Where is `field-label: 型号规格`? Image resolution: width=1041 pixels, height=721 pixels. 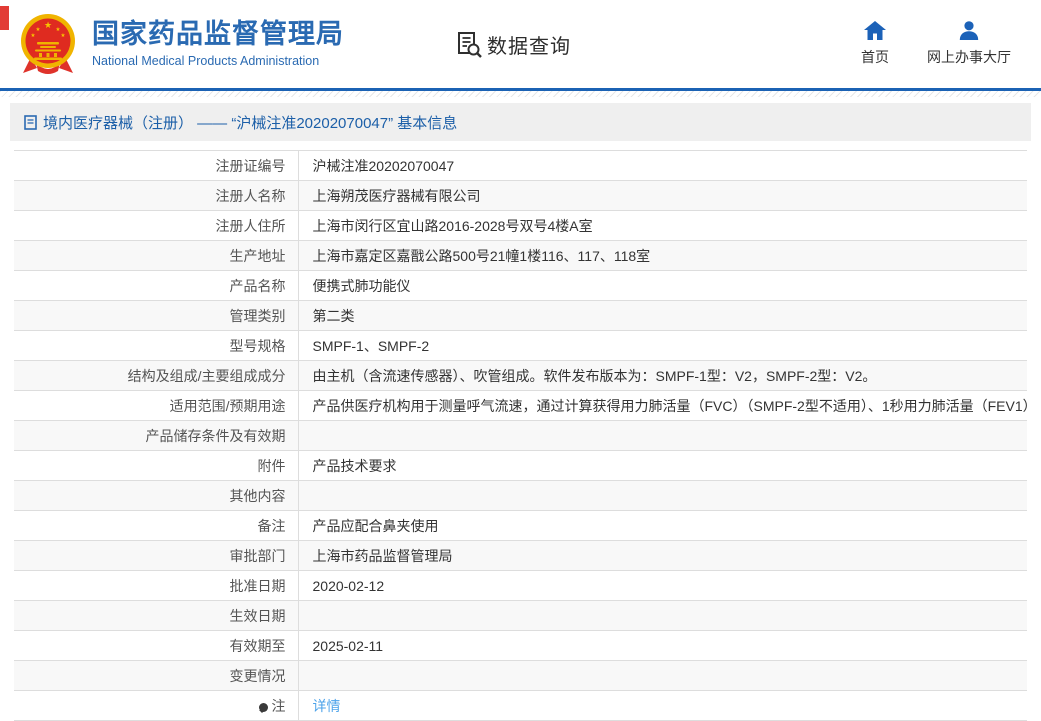
field-label: 型号规格 is located at coordinates (156, 345).